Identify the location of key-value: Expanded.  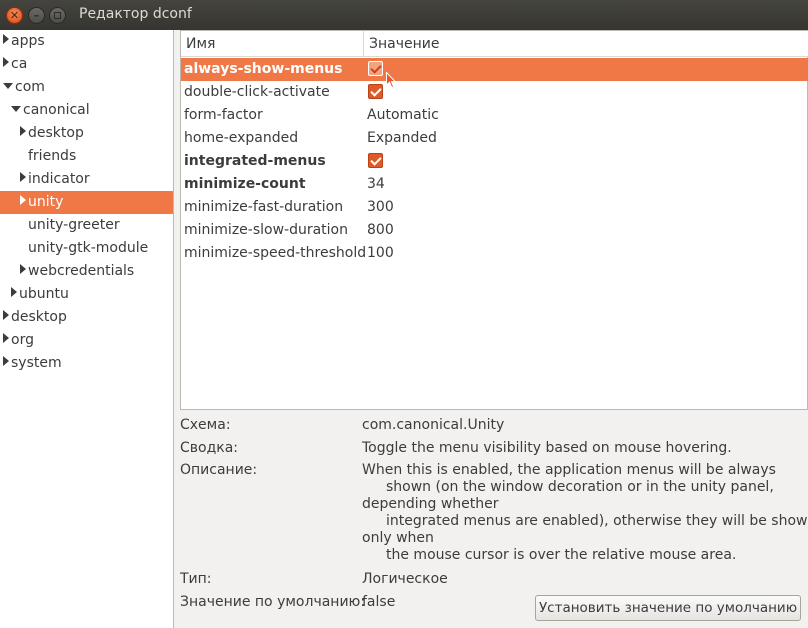
(402, 138).